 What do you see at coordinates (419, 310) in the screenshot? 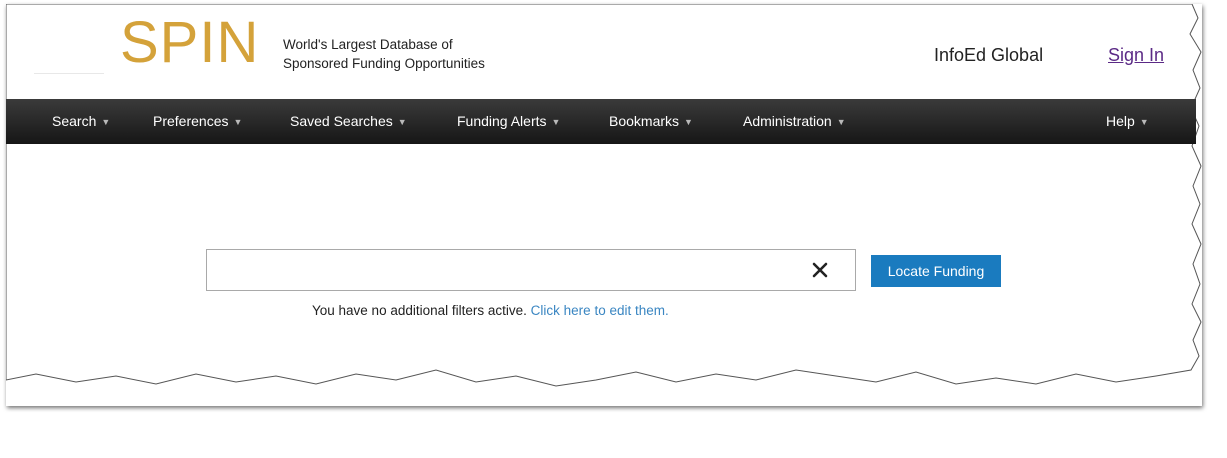
I see `filters-status-text: You have no additional filters active.` at bounding box center [419, 310].